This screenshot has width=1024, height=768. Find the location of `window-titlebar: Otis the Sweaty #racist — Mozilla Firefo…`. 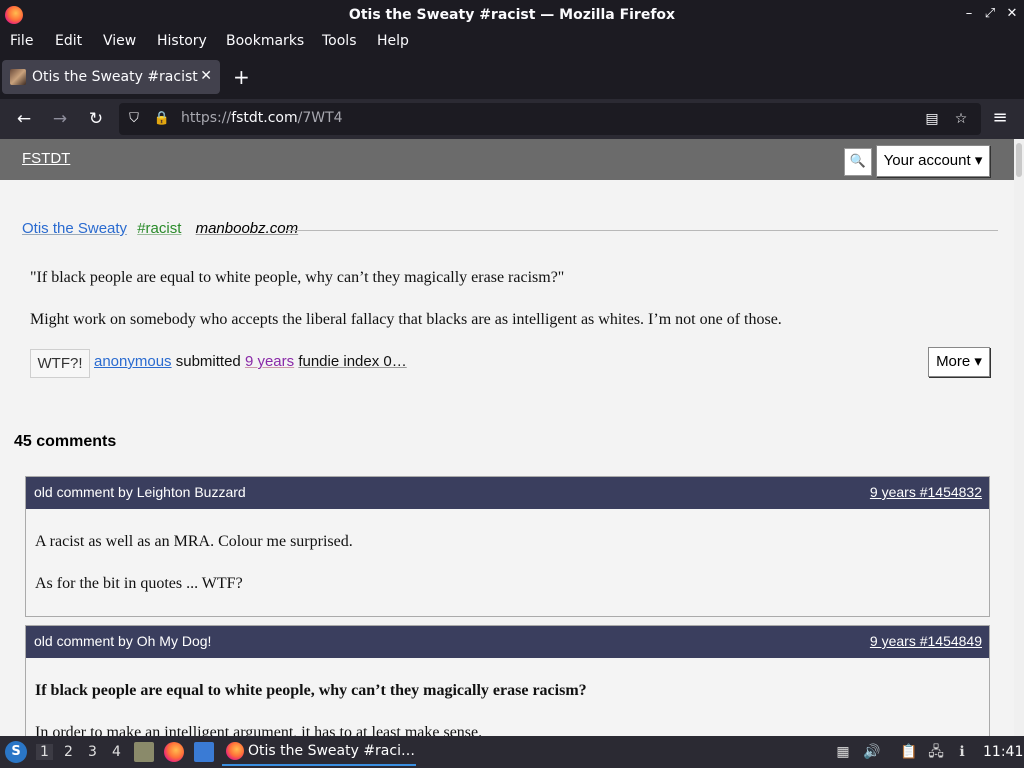

window-titlebar: Otis the Sweaty #racist — Mozilla Firefo… is located at coordinates (512, 15).